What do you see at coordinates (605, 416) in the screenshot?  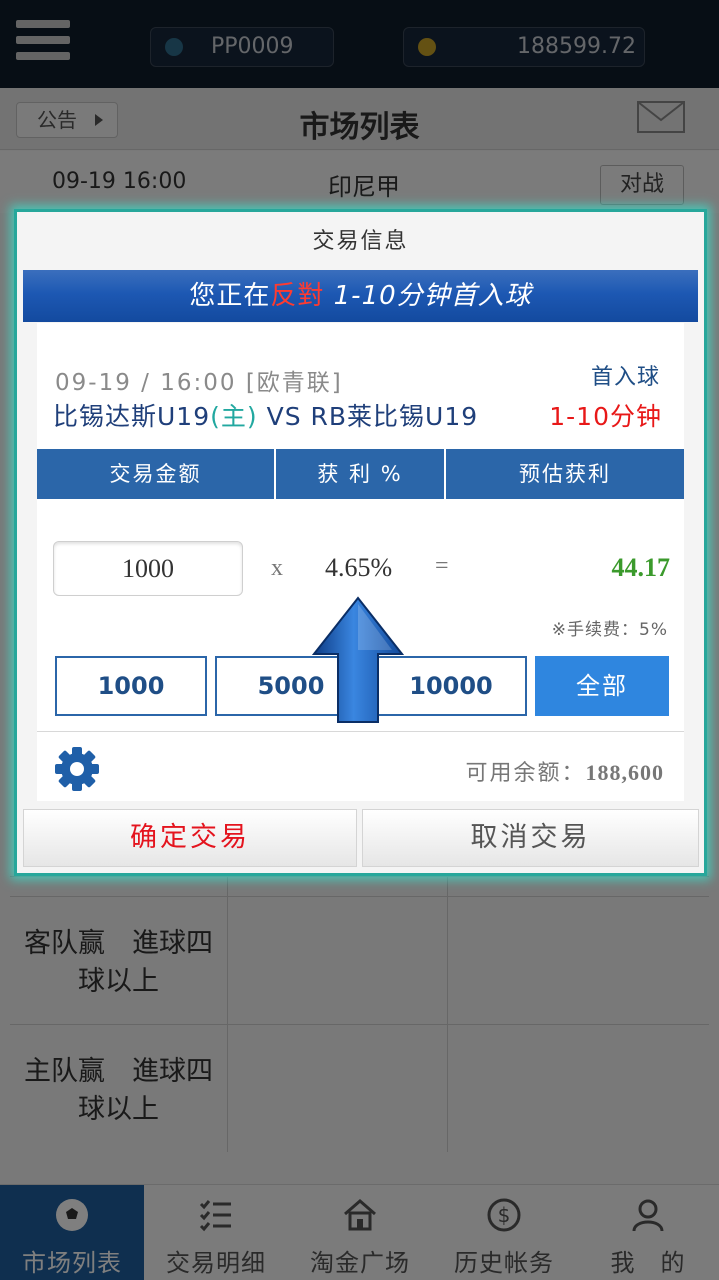 I see `selection-label: 1-10分钟` at bounding box center [605, 416].